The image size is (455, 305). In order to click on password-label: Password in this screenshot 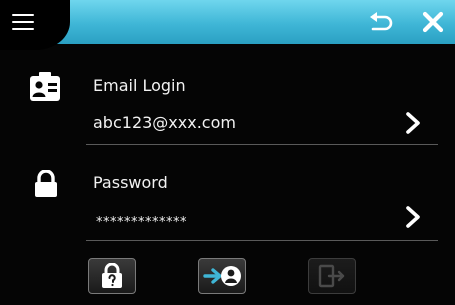, I will do `click(130, 182)`.